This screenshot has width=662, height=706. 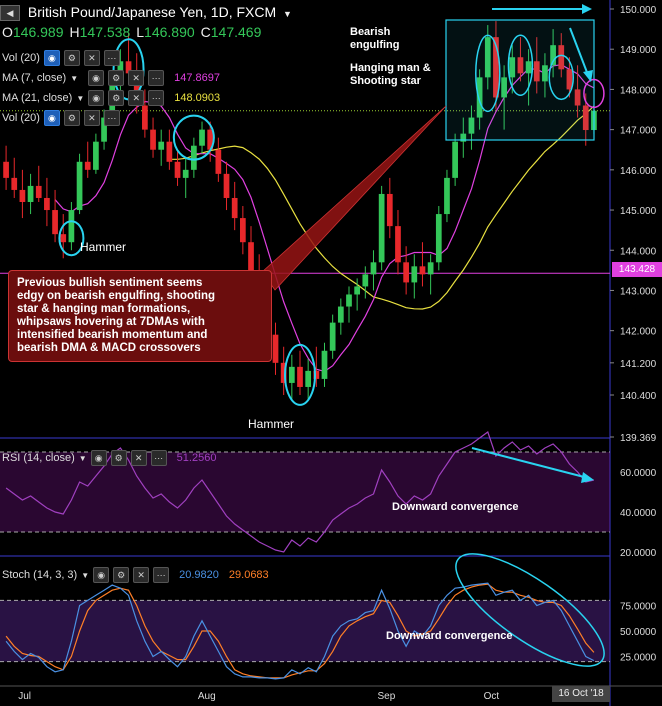 I want to click on price-tick-label: 147.000, so click(x=638, y=131).